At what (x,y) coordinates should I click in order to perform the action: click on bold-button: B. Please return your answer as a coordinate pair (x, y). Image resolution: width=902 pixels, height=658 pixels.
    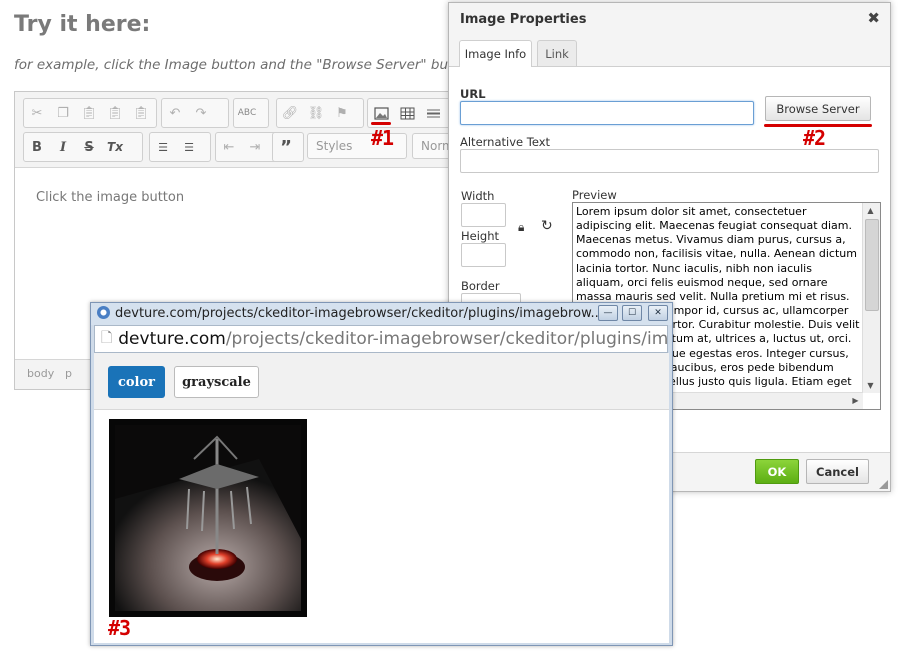
    Looking at the image, I should click on (37, 147).